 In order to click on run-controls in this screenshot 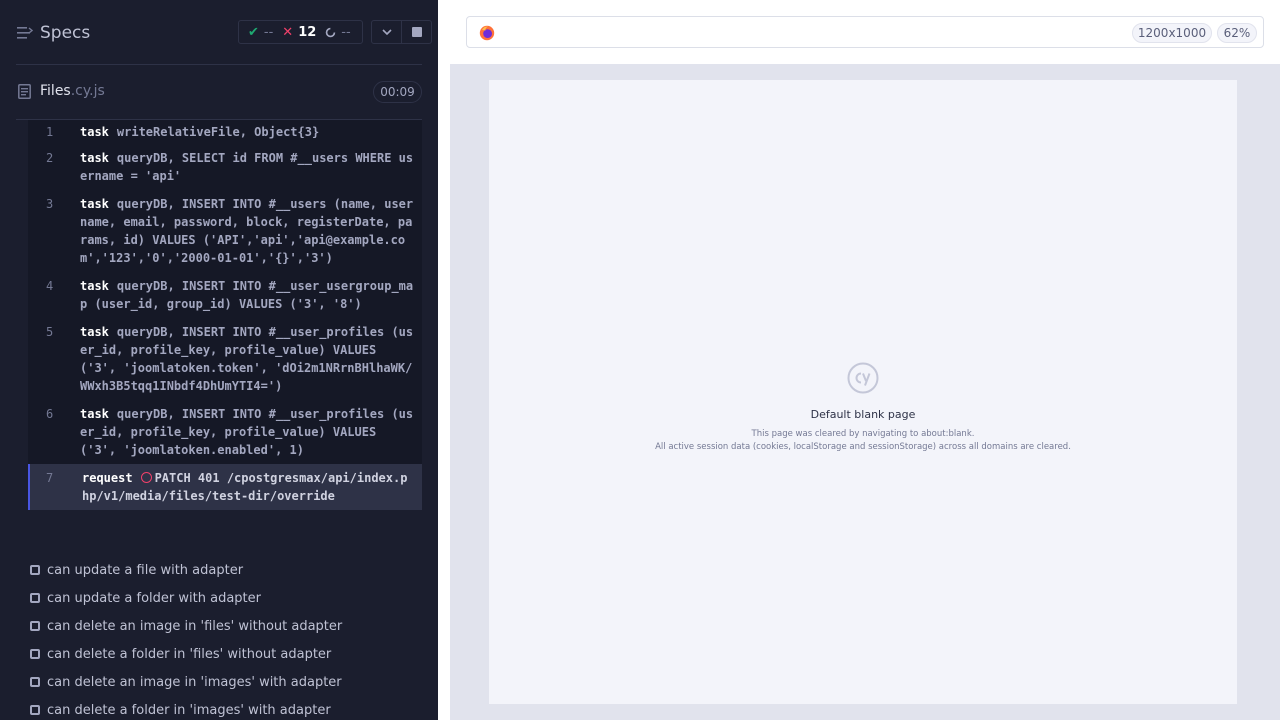, I will do `click(401, 32)`.